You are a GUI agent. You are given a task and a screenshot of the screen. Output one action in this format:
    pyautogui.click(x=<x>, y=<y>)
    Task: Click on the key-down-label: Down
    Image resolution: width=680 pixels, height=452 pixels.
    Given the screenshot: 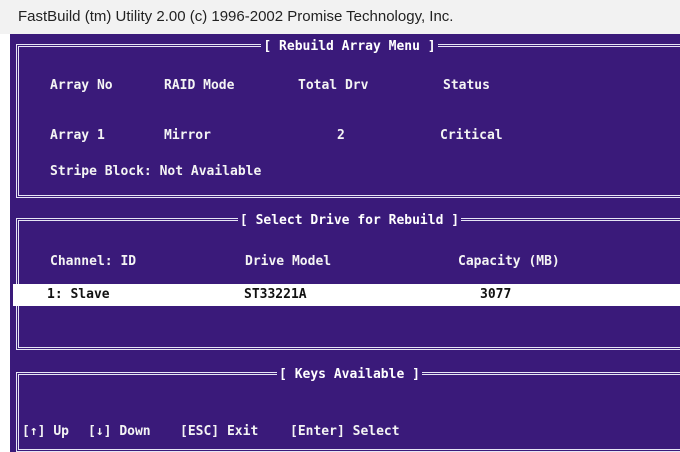 What is the action you would take?
    pyautogui.click(x=135, y=431)
    